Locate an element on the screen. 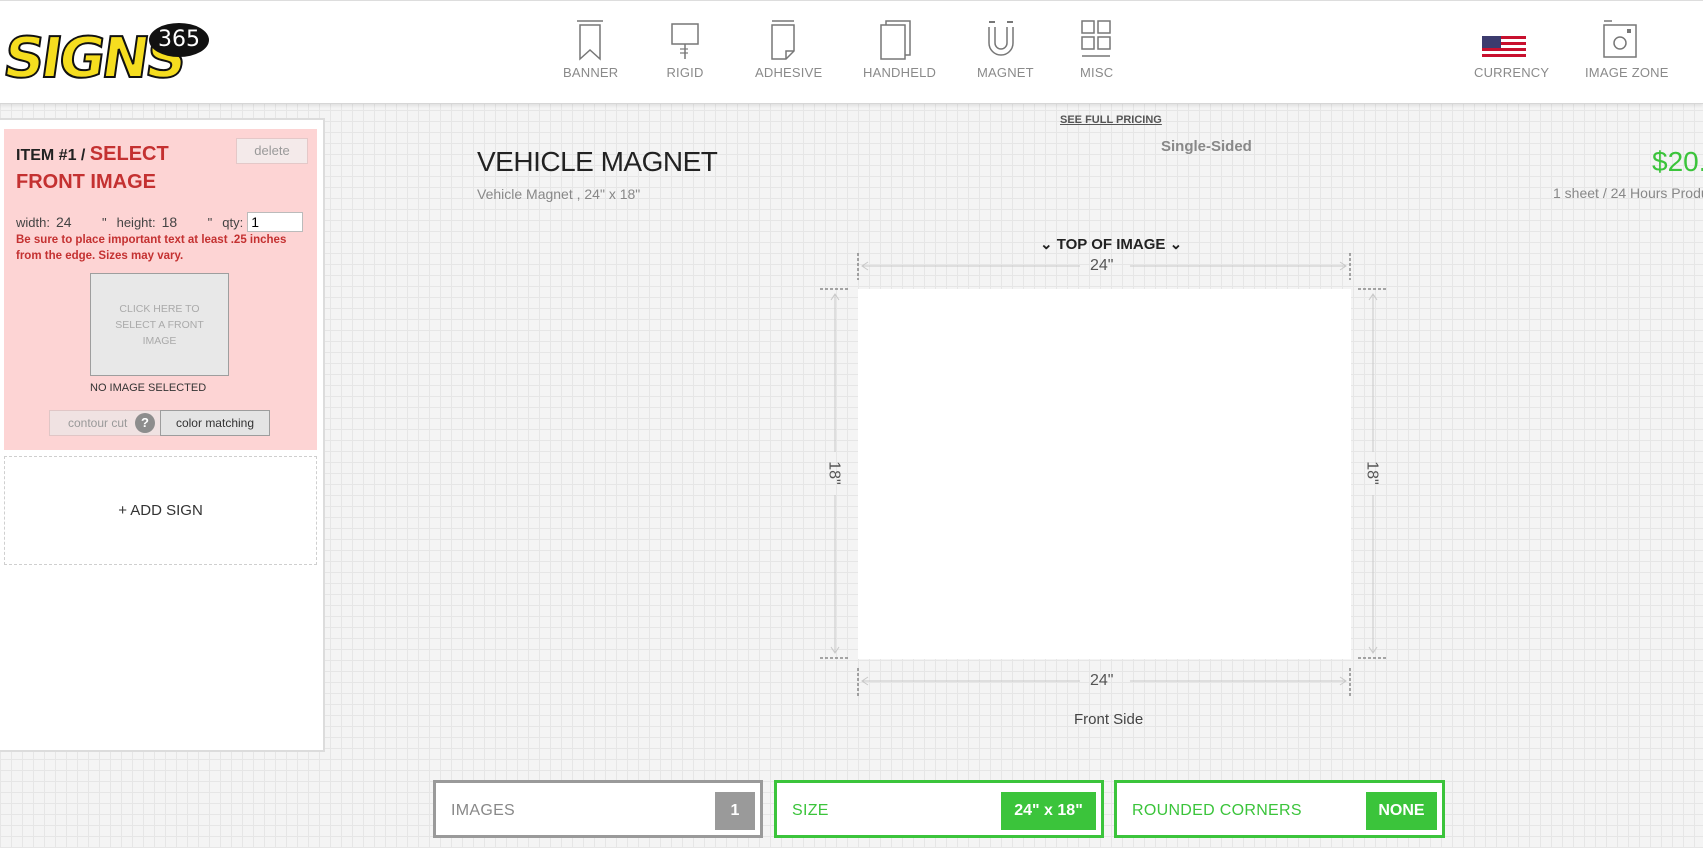  left-height-dimension: 18" is located at coordinates (834, 473).